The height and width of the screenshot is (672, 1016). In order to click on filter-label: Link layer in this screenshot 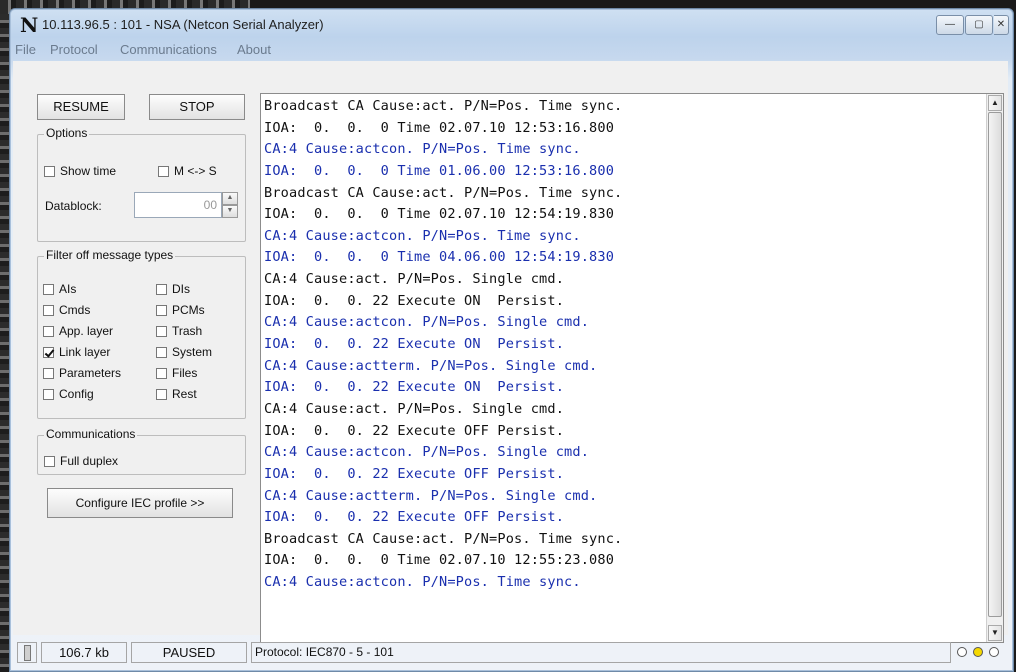, I will do `click(85, 352)`.